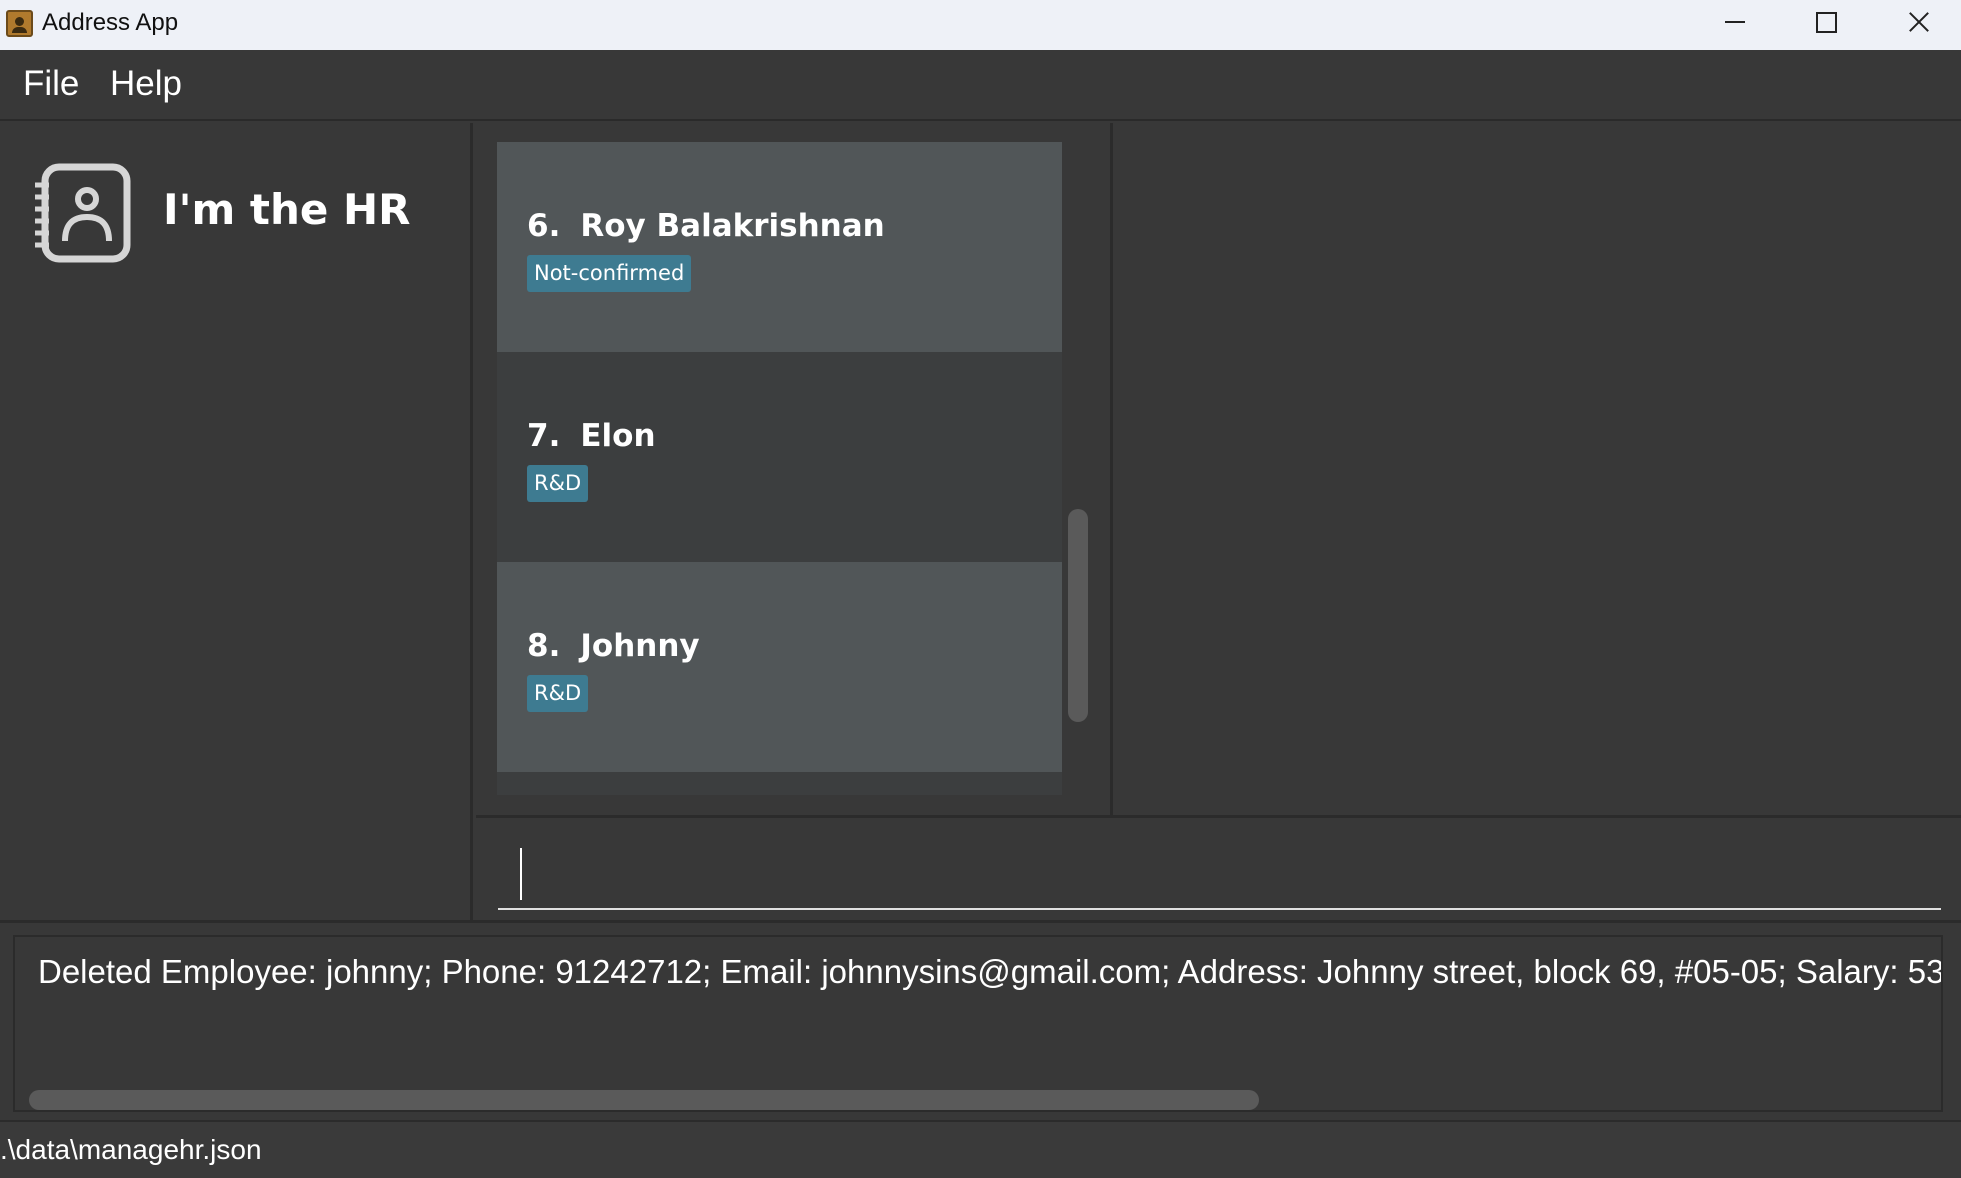  I want to click on employee-name: Roy Balakrishnan, so click(732, 226).